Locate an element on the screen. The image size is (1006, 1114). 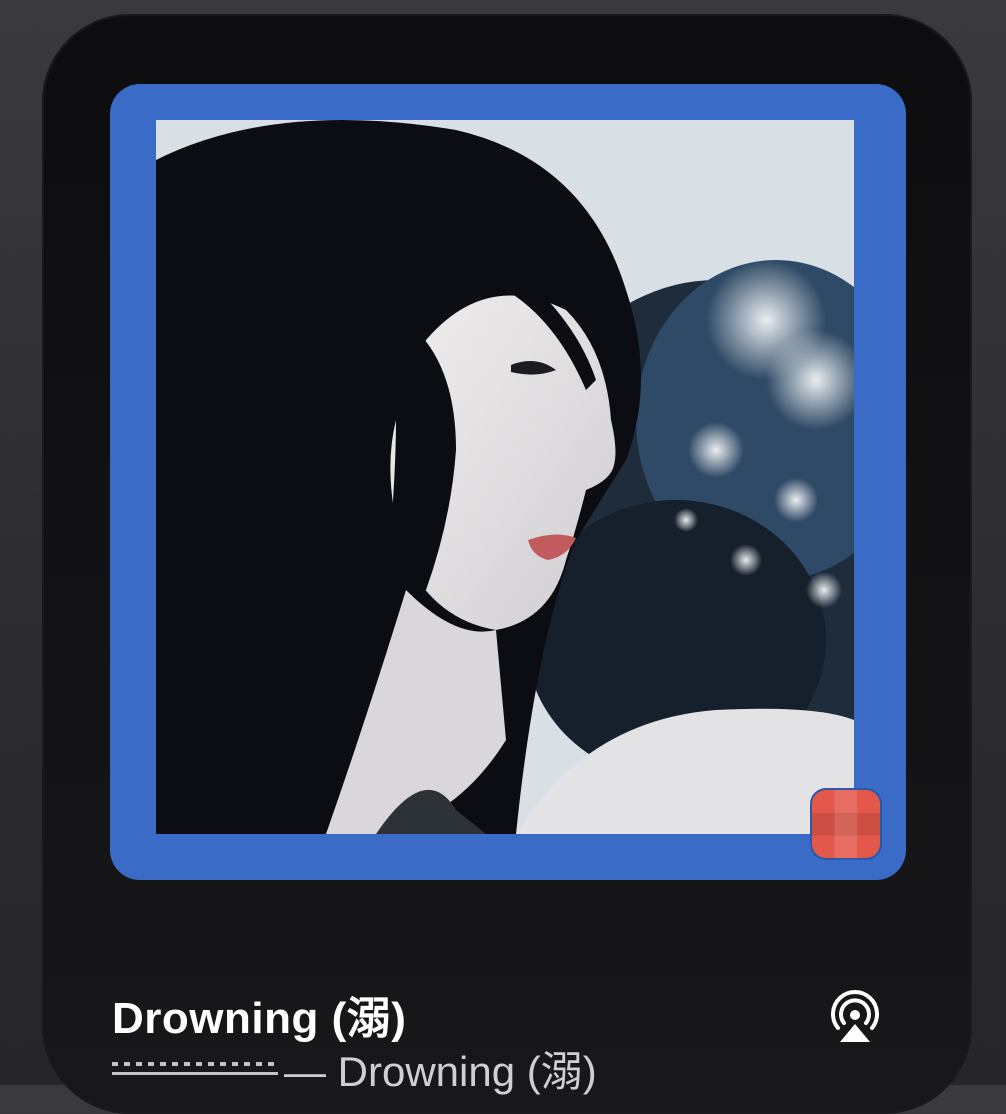
song-title: Drowning (溺) is located at coordinates (259, 1018).